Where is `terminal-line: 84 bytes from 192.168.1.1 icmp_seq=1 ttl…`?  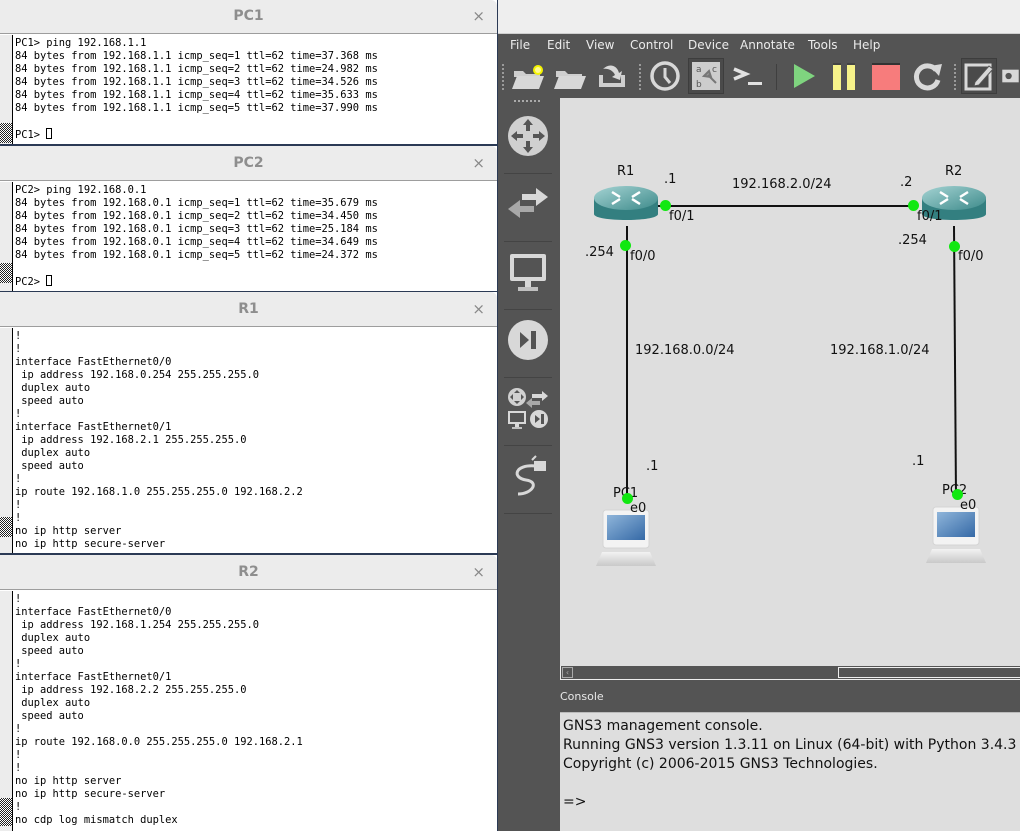 terminal-line: 84 bytes from 192.168.1.1 icmp_seq=1 ttl… is located at coordinates (196, 56).